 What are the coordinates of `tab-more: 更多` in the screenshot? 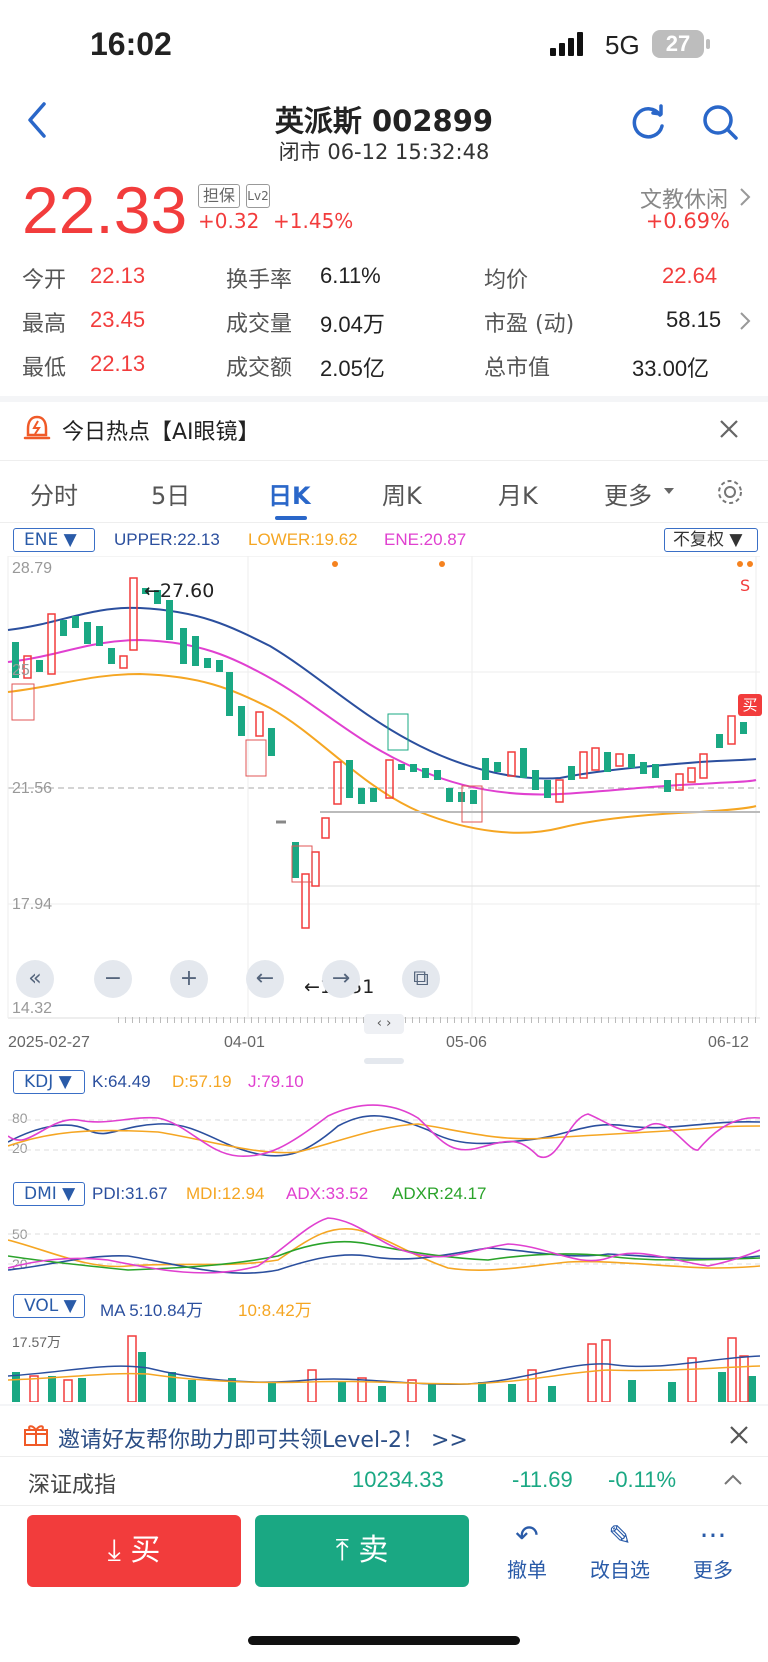 It's located at (628, 493).